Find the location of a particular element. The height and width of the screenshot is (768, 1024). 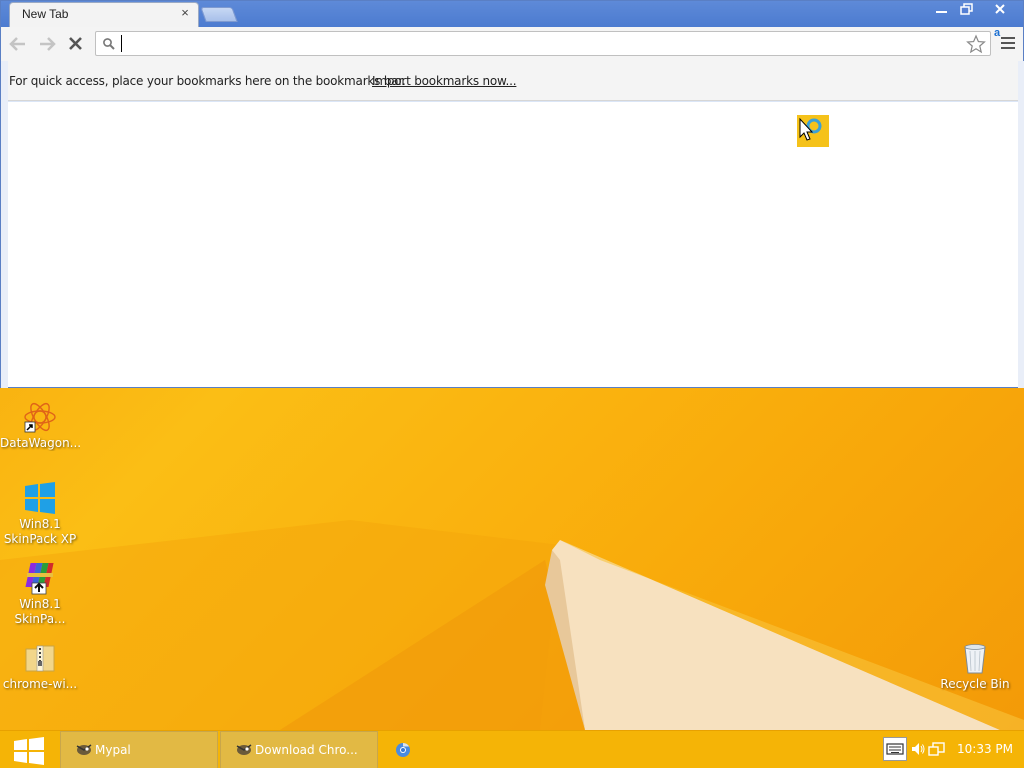

datawagon-icon is located at coordinates (40, 417).